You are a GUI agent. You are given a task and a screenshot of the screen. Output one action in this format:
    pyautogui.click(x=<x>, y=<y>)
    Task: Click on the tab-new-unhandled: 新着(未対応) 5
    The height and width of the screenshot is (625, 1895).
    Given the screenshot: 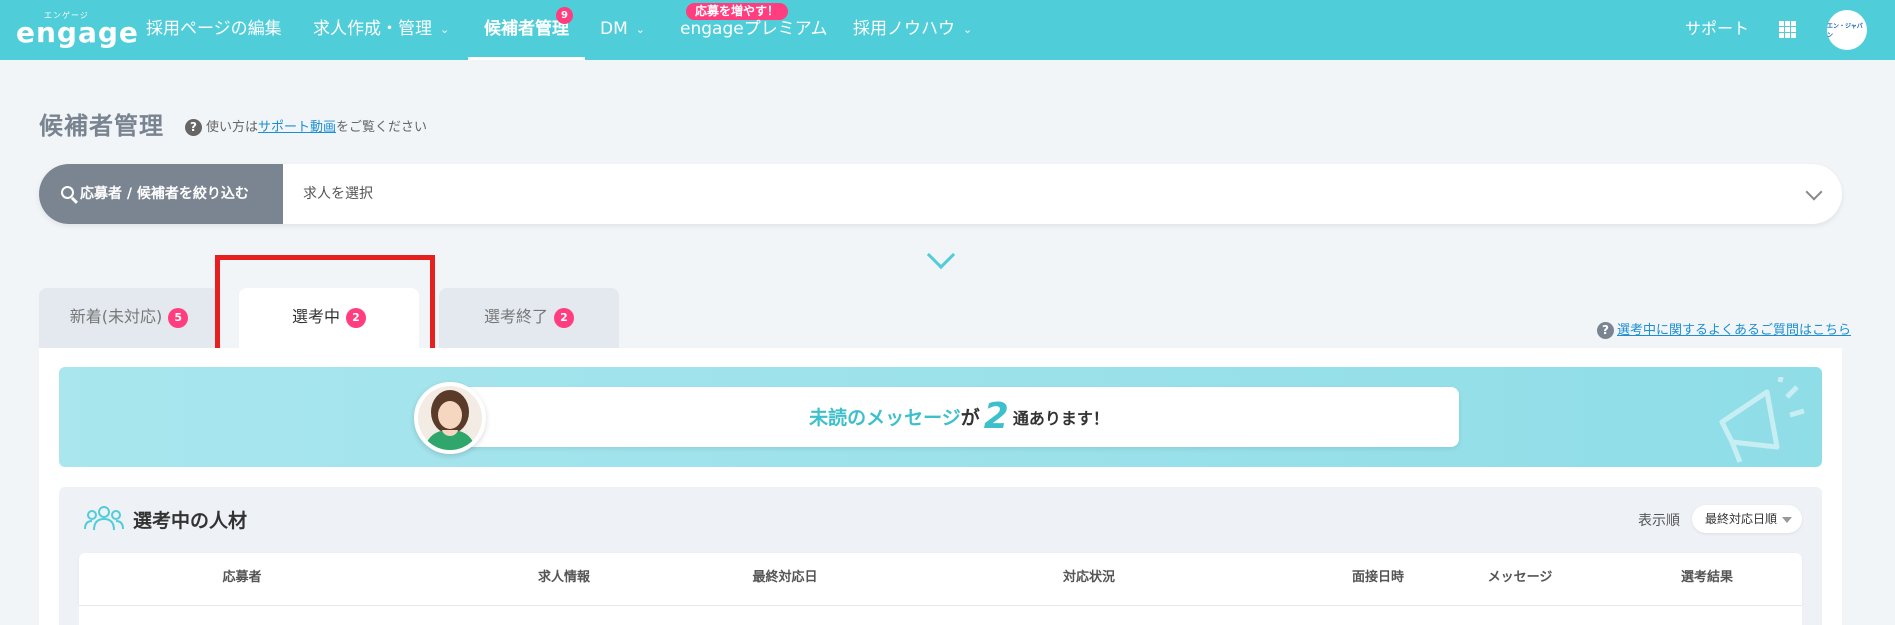 What is the action you would take?
    pyautogui.click(x=129, y=318)
    